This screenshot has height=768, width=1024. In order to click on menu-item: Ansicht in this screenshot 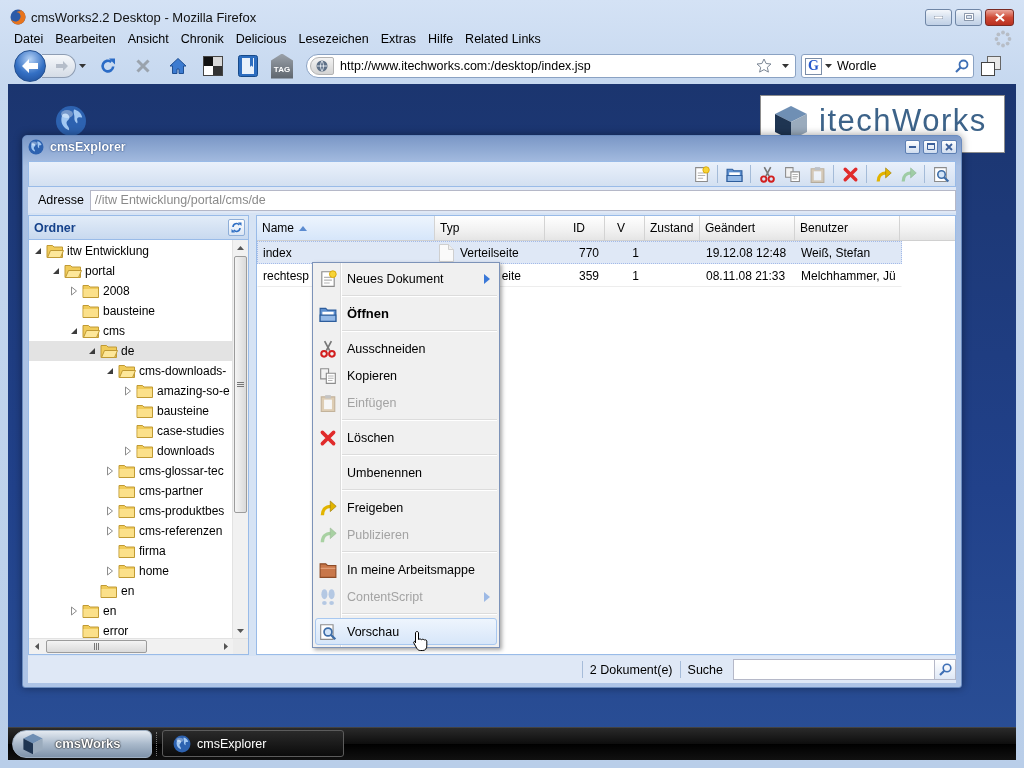, I will do `click(148, 39)`.